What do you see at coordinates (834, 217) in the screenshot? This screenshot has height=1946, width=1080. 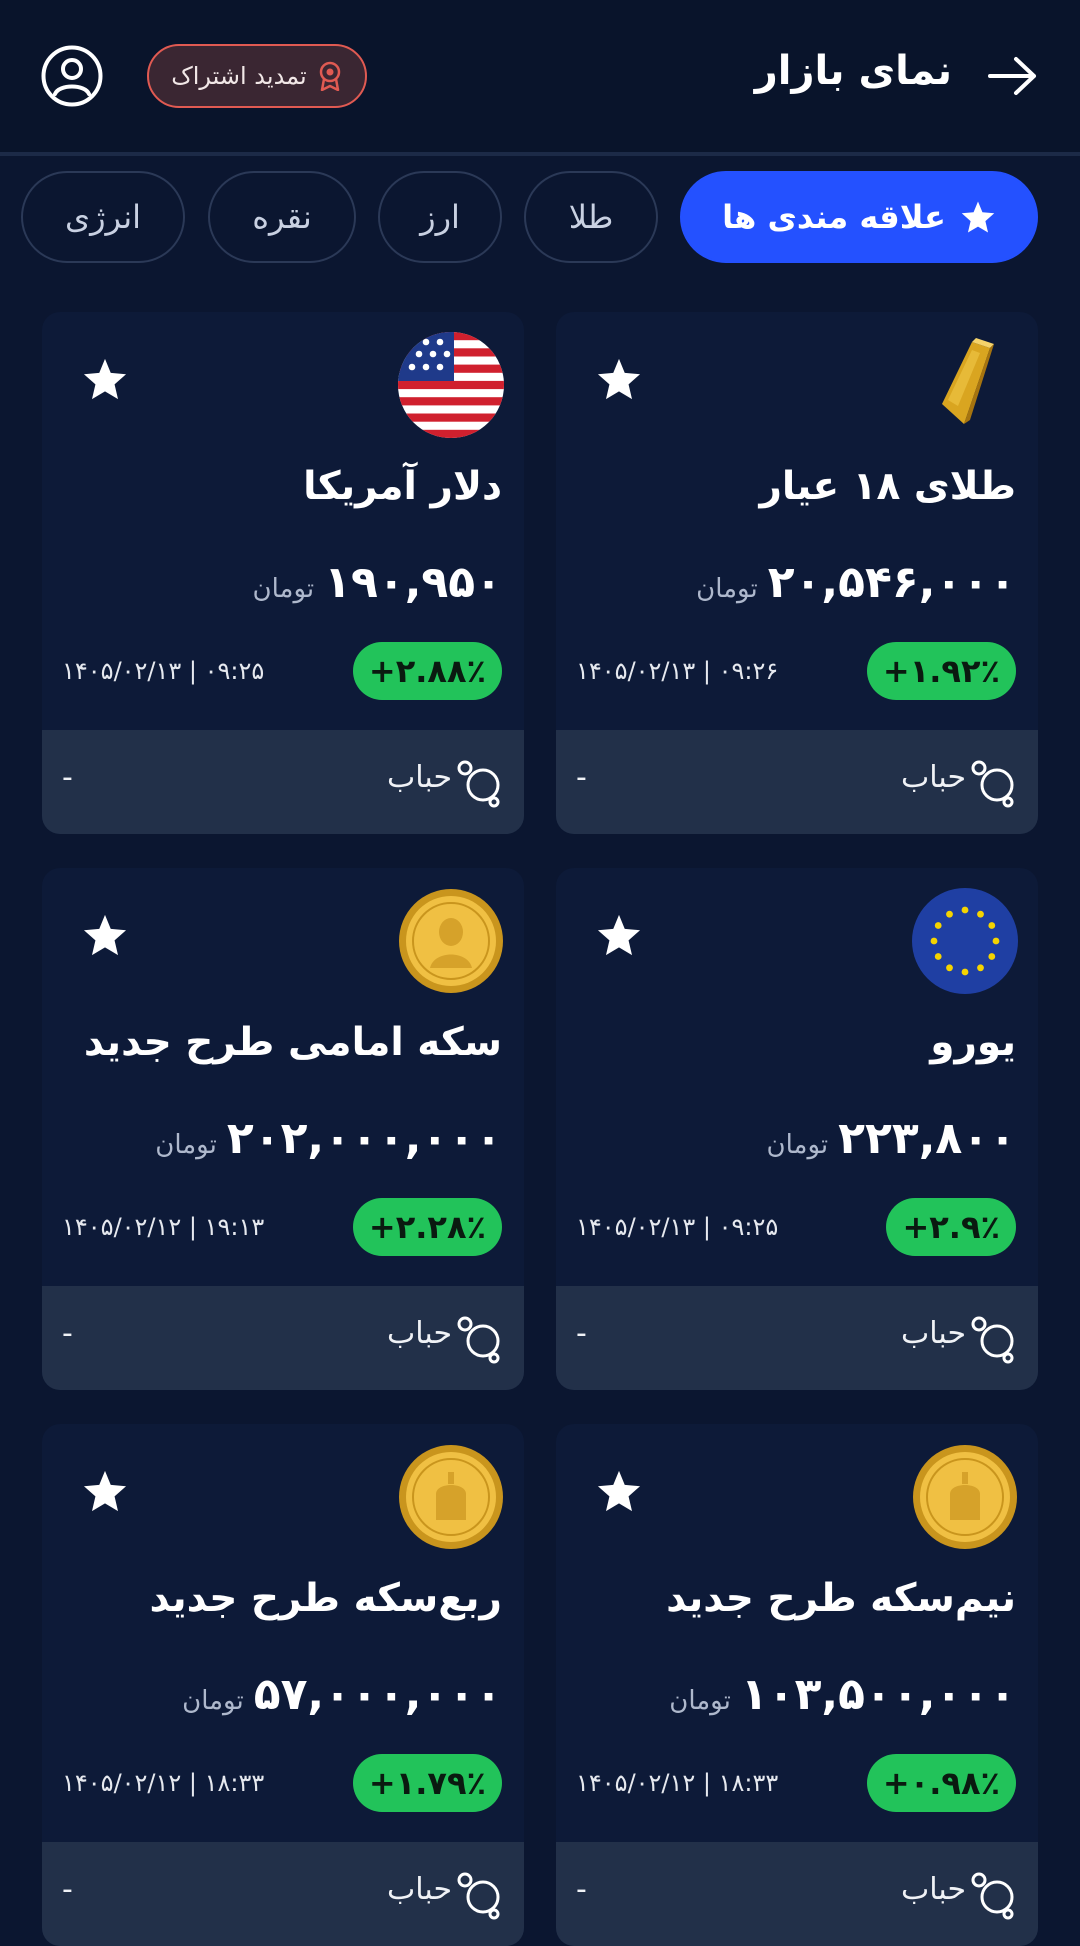 I see `tab-favorites-label: علاقه مندی ها` at bounding box center [834, 217].